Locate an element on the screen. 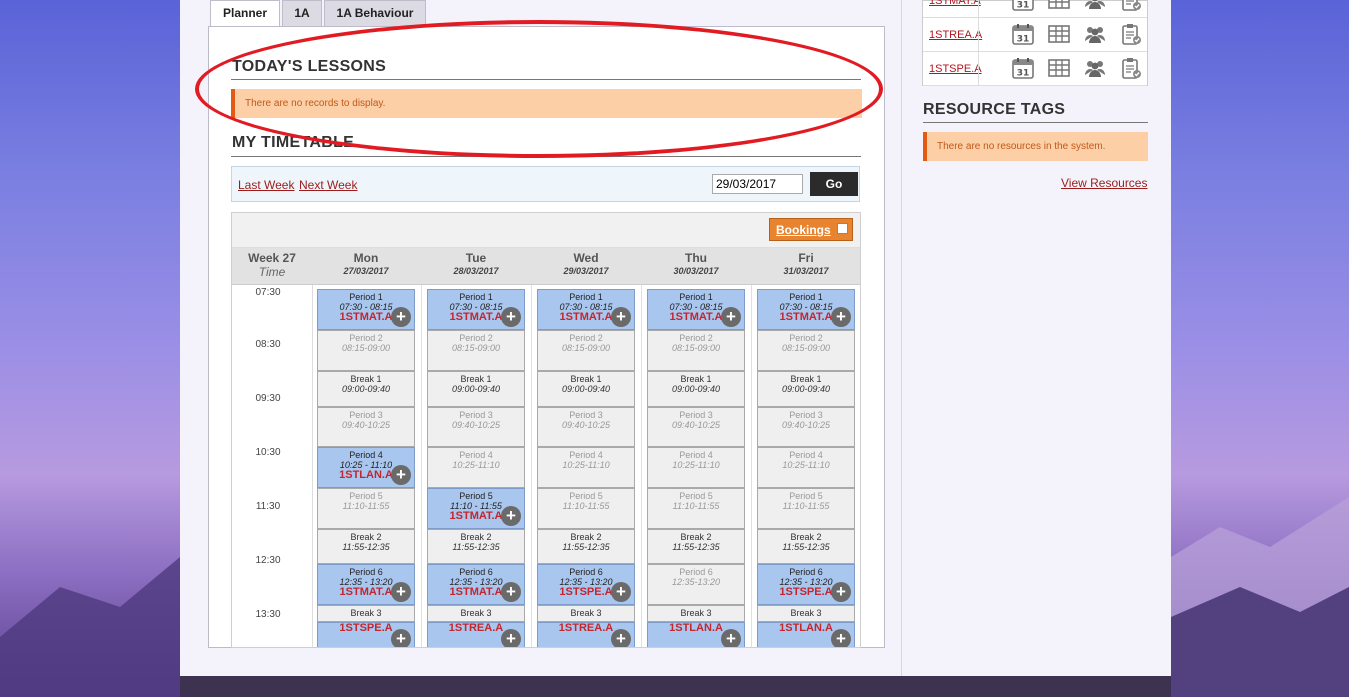 This screenshot has width=1349, height=697. next-week-link: Next Week is located at coordinates (328, 185).